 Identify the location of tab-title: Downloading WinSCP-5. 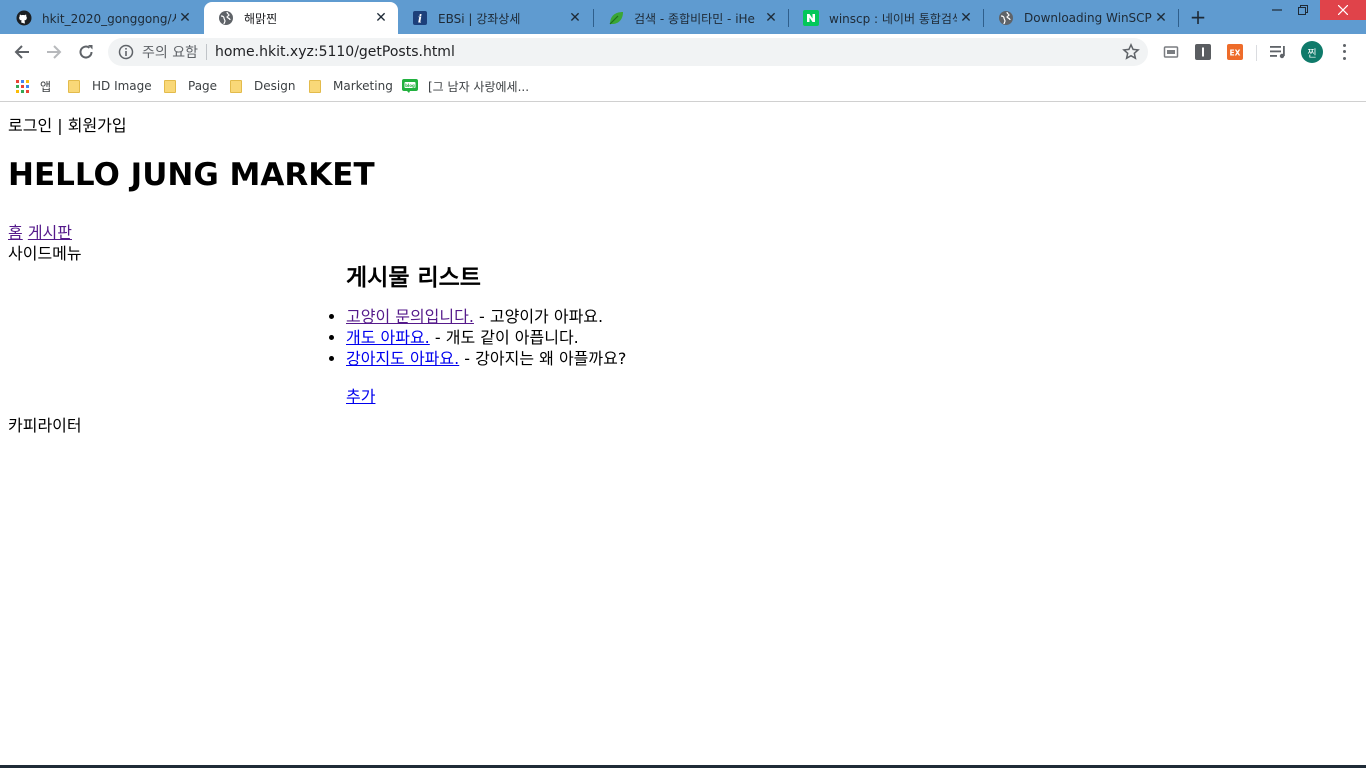
(1088, 18).